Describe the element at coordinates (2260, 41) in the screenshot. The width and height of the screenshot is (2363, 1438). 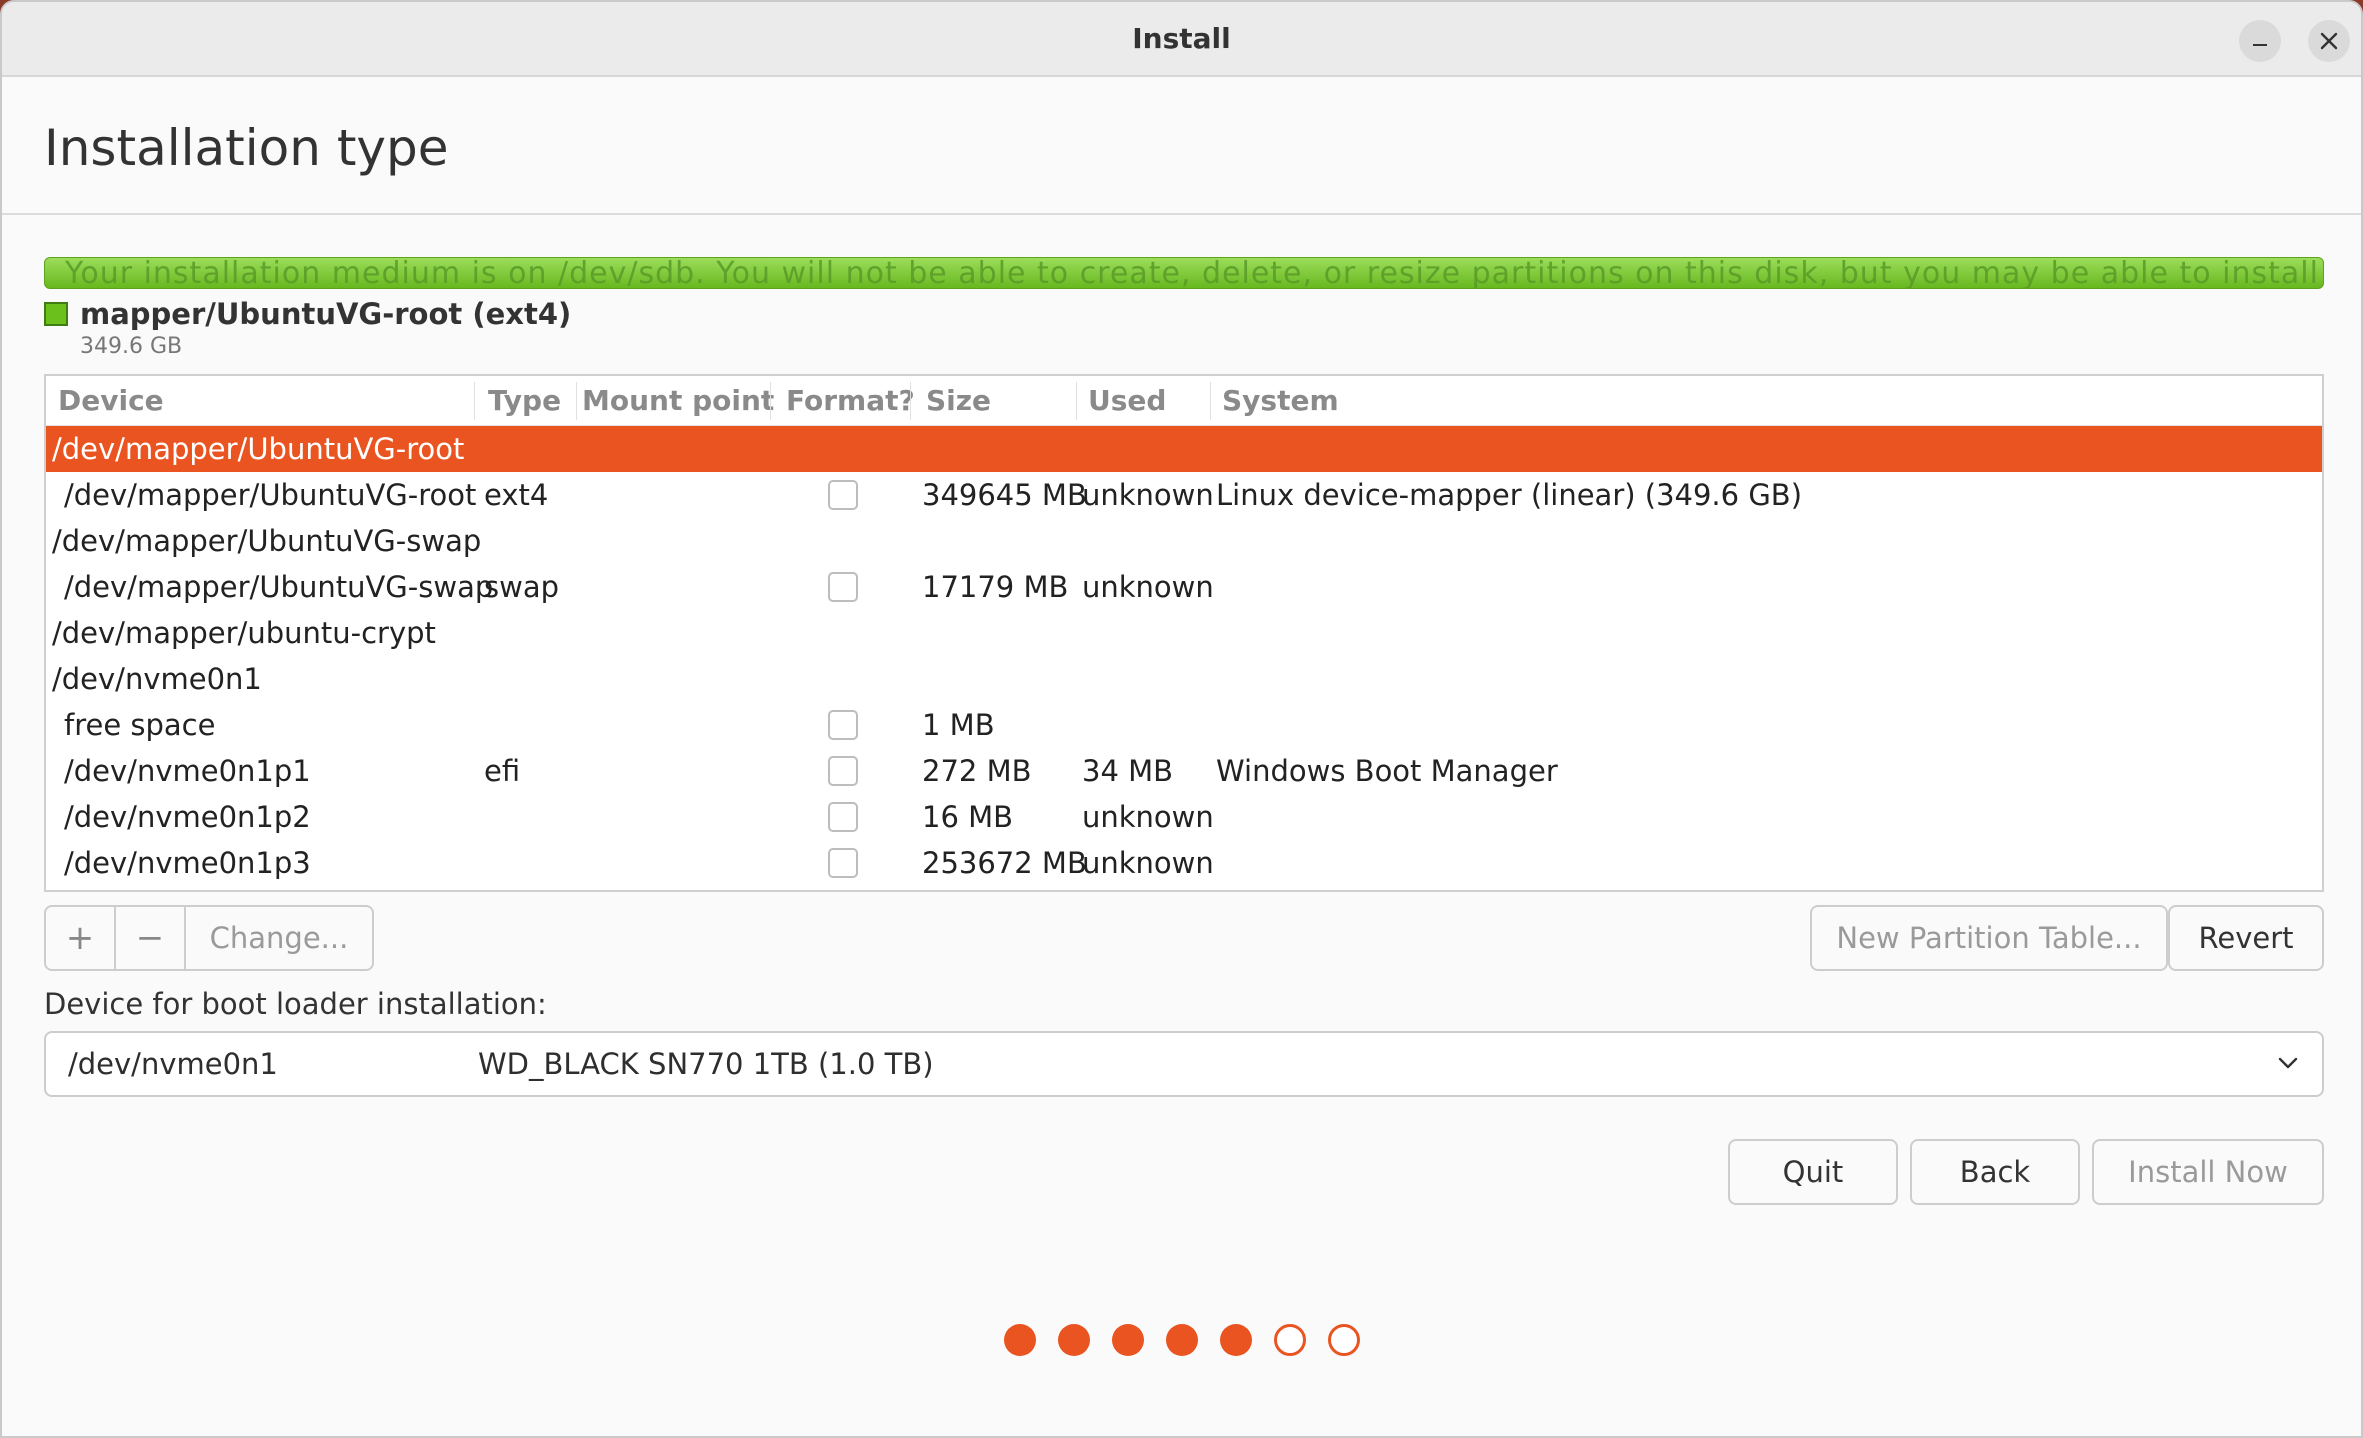
I see `minimize-button` at that location.